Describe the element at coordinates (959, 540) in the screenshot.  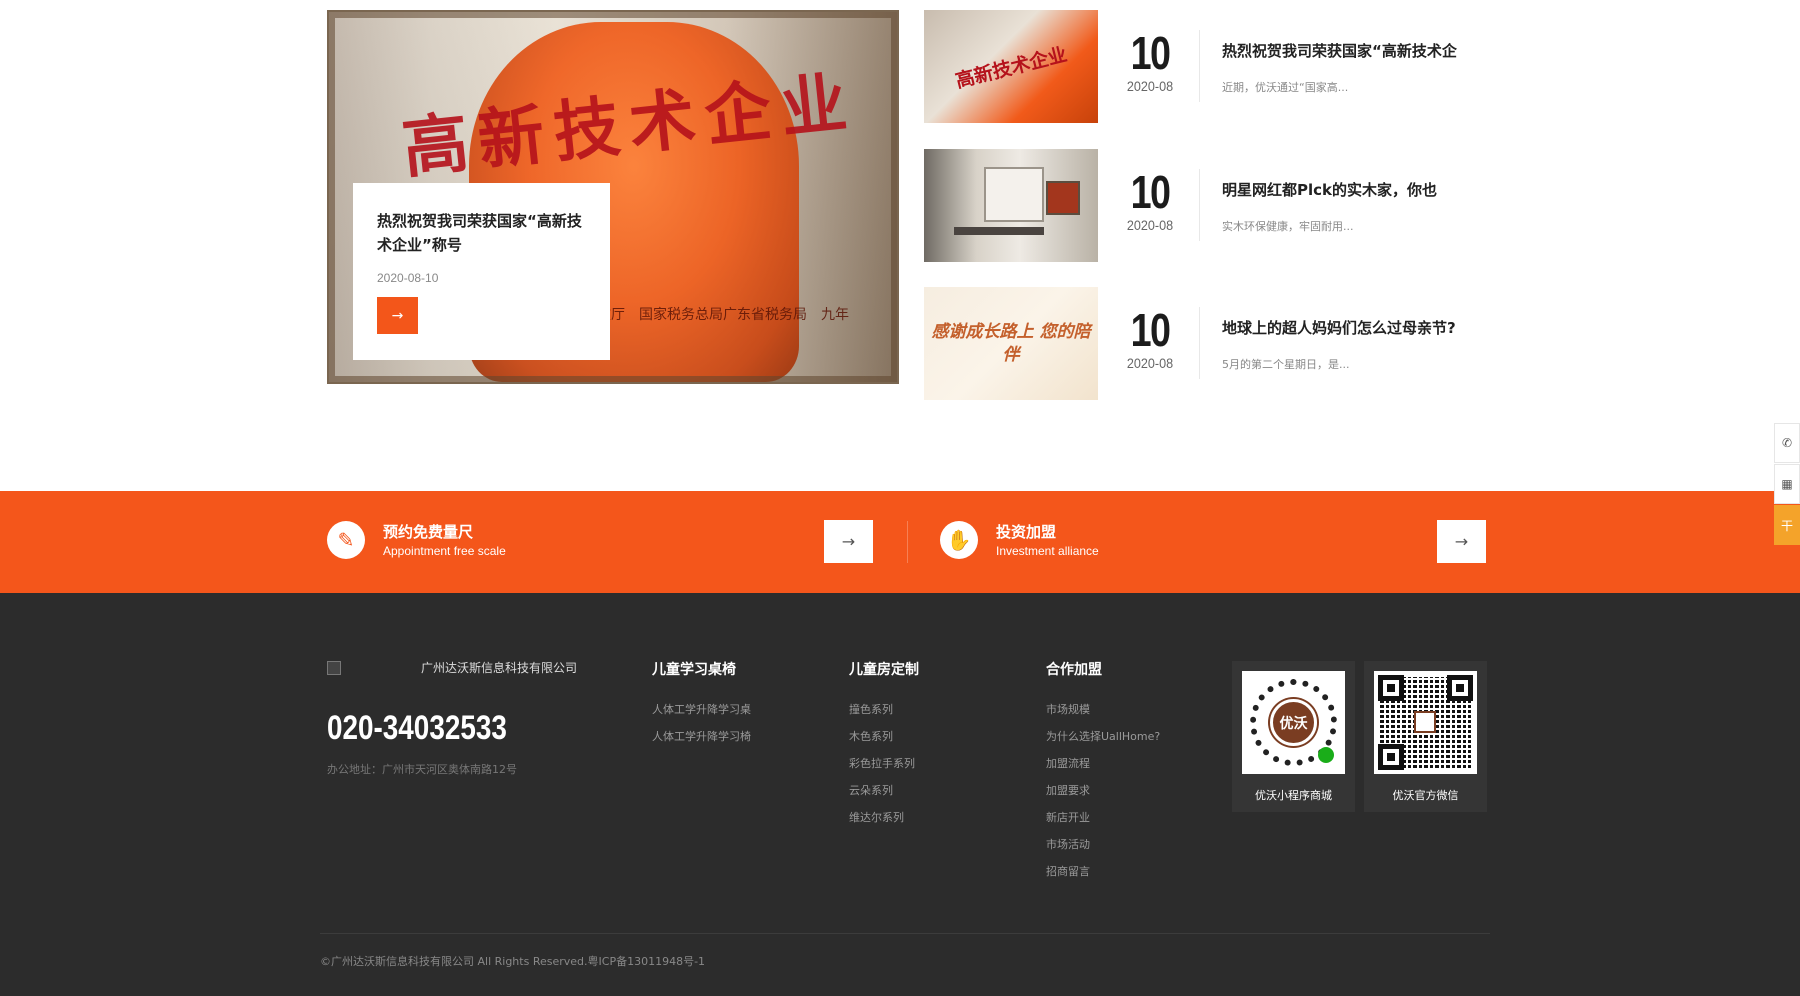
I see `handshake-icon: ✋` at that location.